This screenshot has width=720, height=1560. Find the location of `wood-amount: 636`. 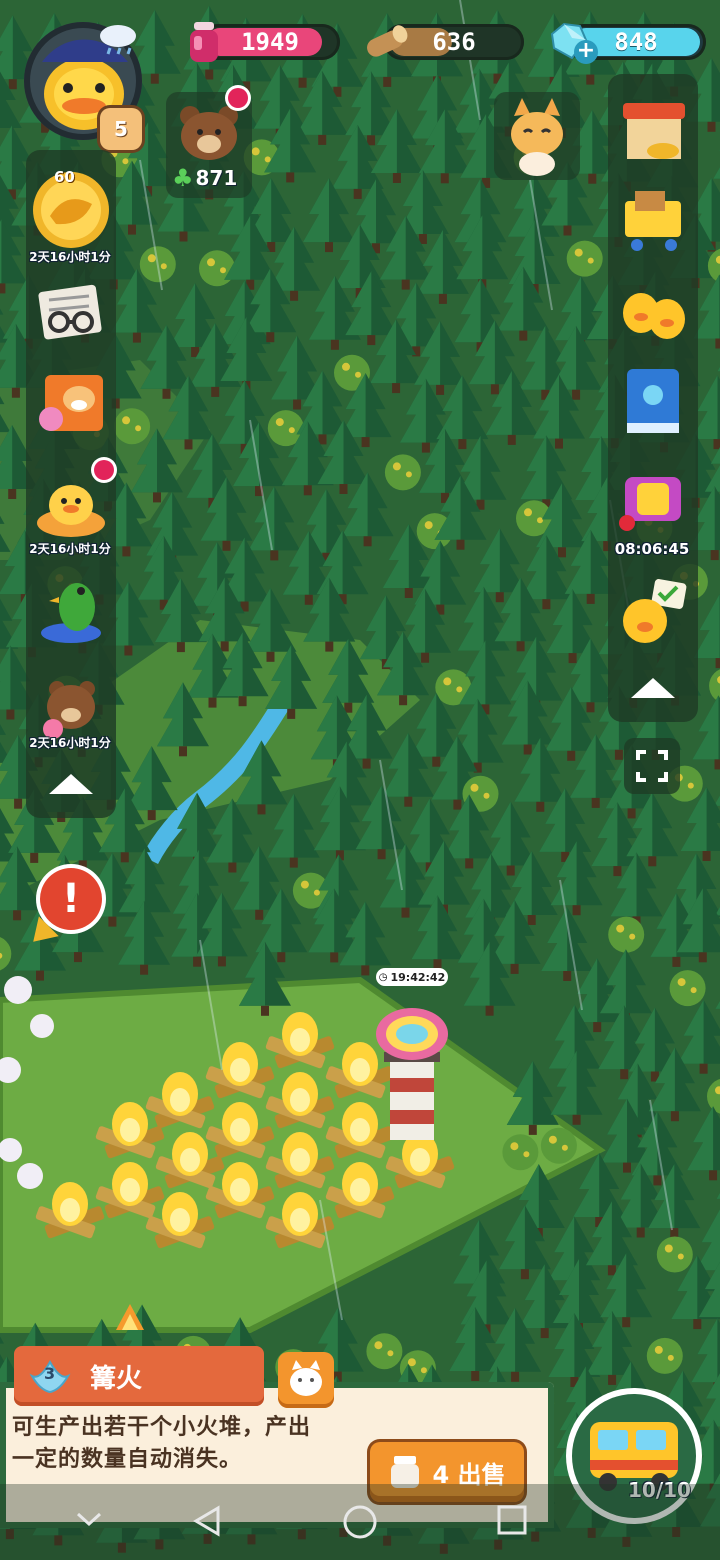

wood-amount: 636 is located at coordinates (454, 42).